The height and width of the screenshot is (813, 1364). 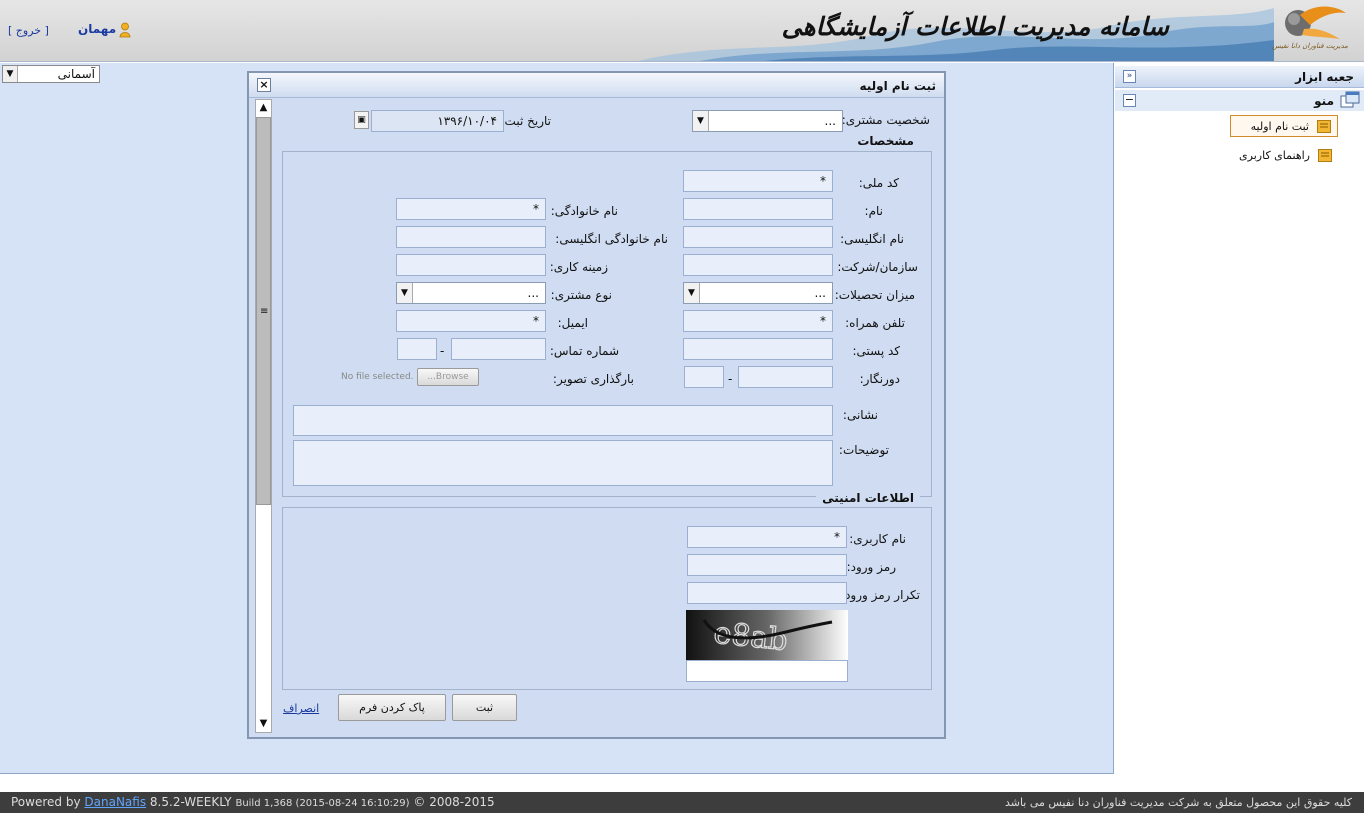 I want to click on reg-date-value: ۱۳۹۶/۱۰/۰۴, so click(x=467, y=121).